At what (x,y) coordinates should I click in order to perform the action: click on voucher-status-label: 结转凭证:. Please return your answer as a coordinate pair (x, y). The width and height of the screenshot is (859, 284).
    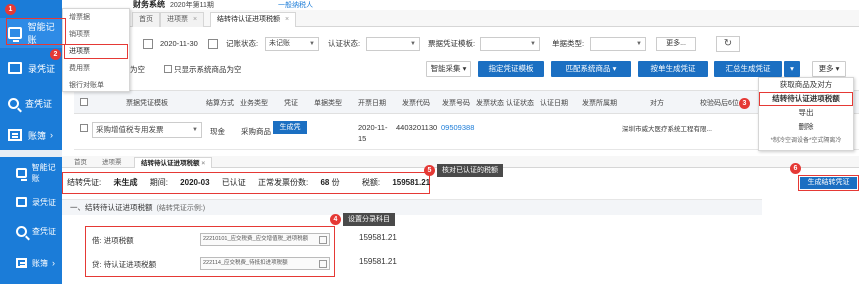
    Looking at the image, I should click on (84, 182).